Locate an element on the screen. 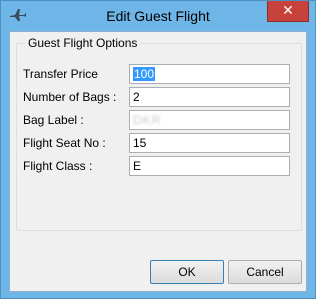 This screenshot has height=299, width=320. flight-seat-no-label: Flight Seat No : is located at coordinates (64, 143).